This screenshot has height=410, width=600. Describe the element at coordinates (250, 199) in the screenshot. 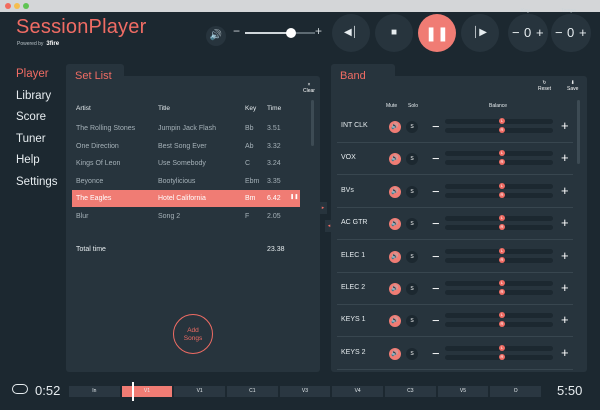

I see `setlist-cell-key: Bm` at that location.